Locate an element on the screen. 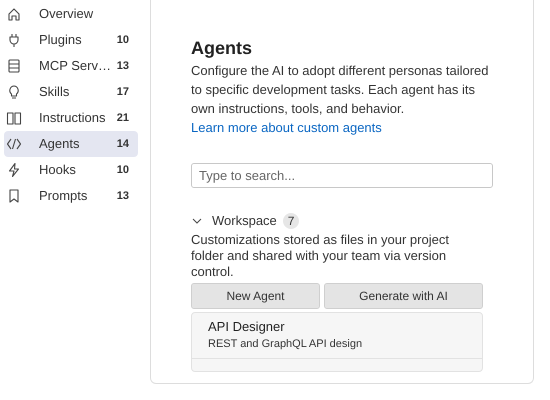  book-icon is located at coordinates (14, 118).